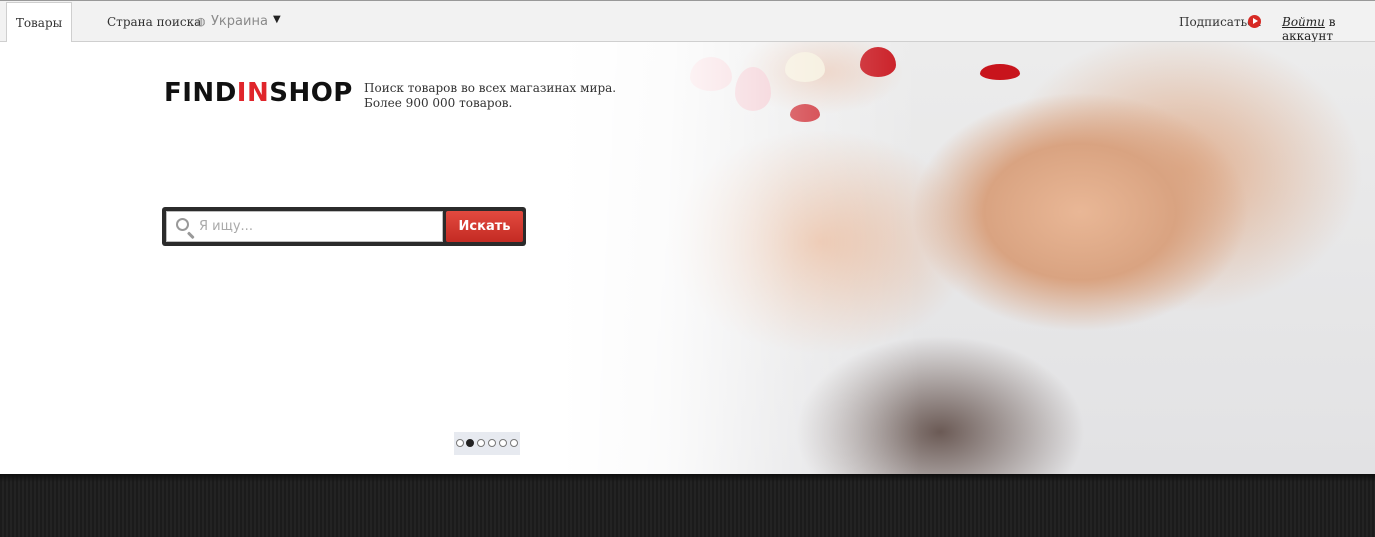 This screenshot has height=537, width=1375. I want to click on login-area: Войти в аккаунт, so click(1328, 29).